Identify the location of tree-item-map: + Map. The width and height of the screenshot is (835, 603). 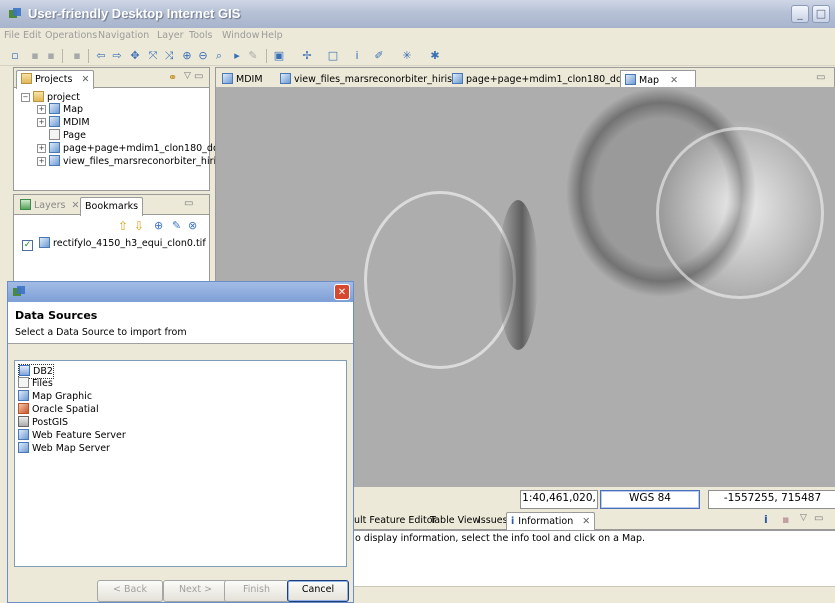
(60, 109).